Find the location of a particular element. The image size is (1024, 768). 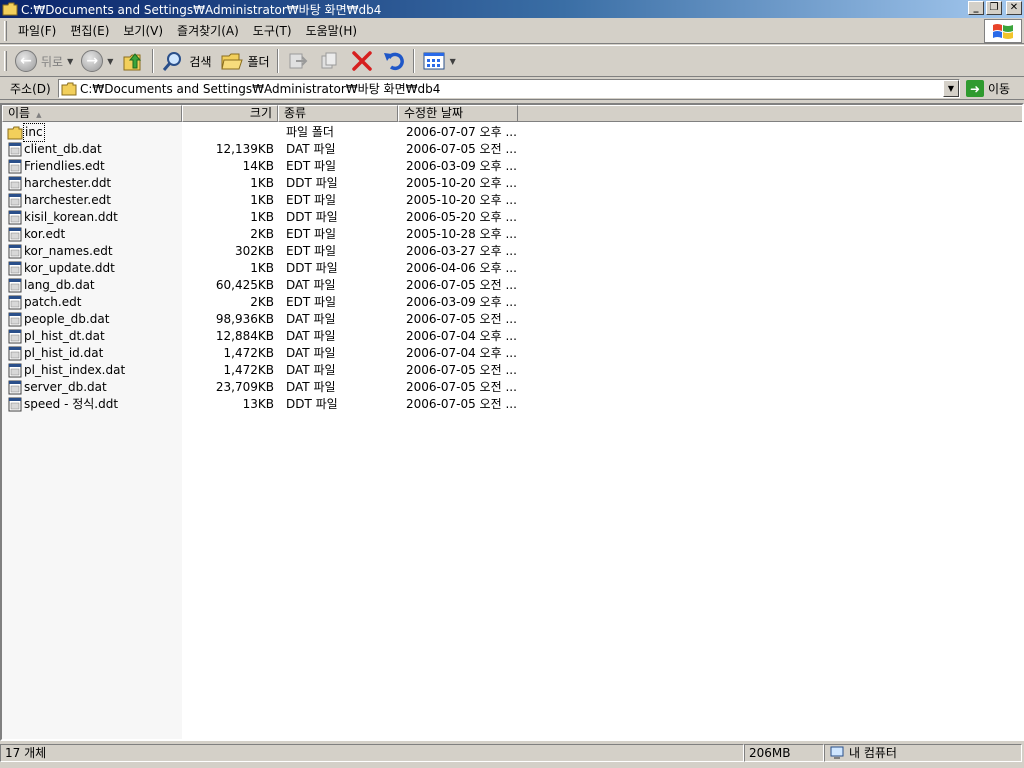

file-size: 98,936KB is located at coordinates (244, 319).